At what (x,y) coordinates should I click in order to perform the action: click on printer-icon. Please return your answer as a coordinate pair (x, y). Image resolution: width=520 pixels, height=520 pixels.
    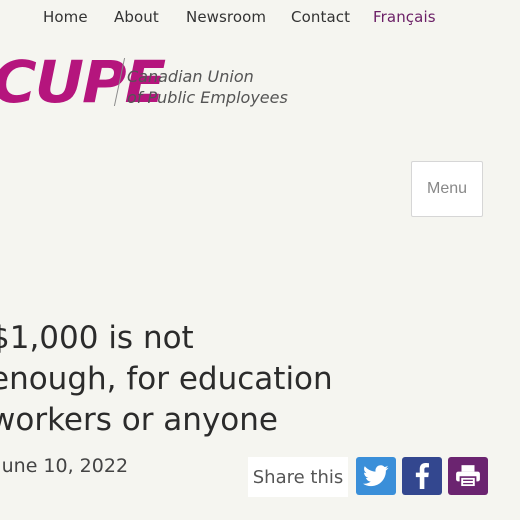
    Looking at the image, I should click on (468, 476).